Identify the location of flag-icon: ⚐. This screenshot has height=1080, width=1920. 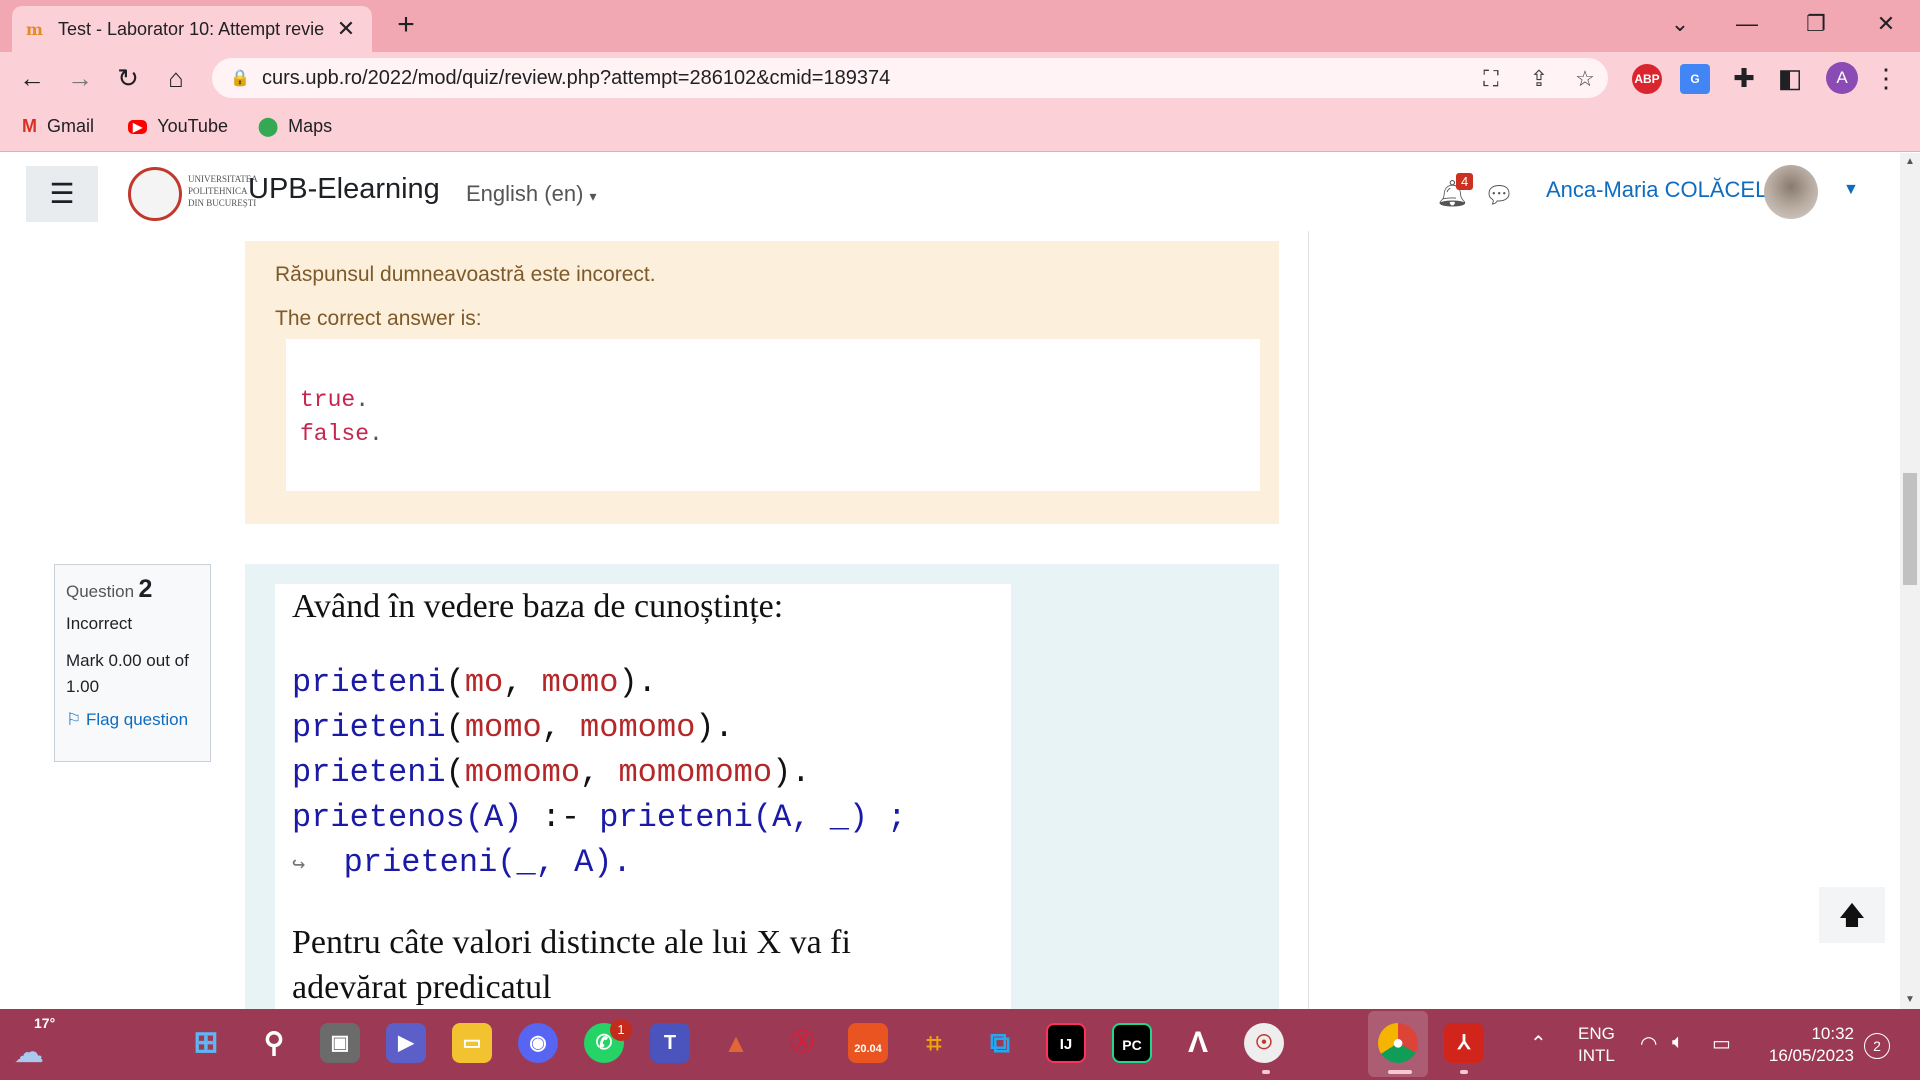
(74, 719).